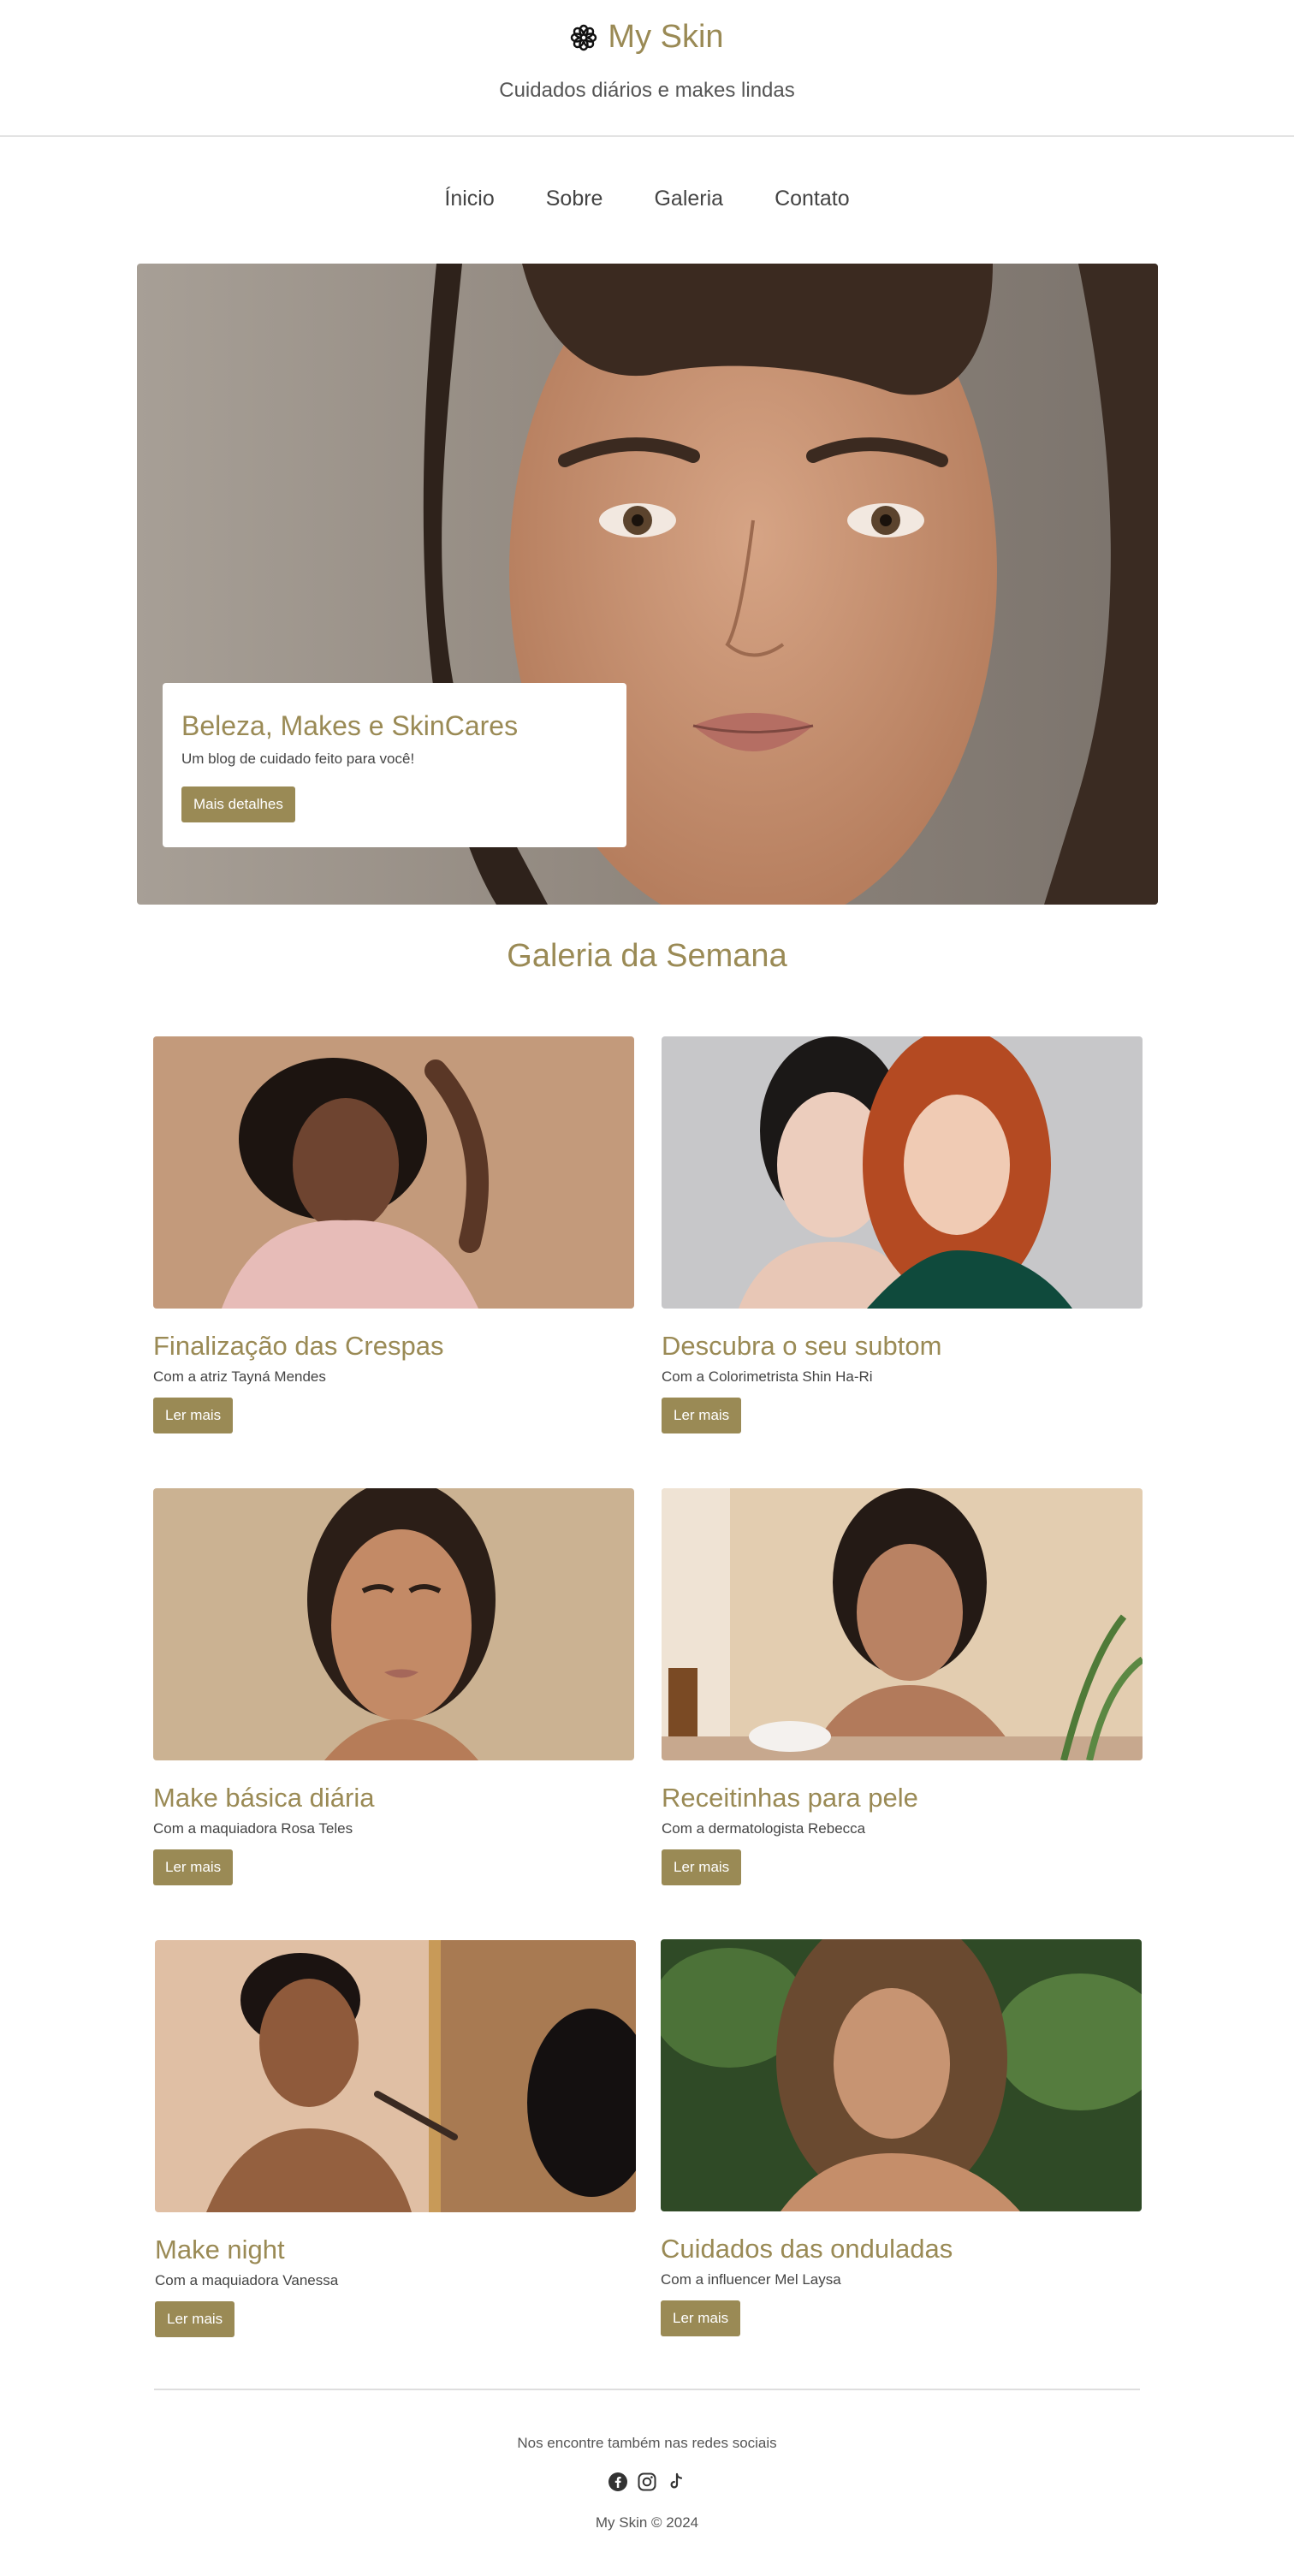 The width and height of the screenshot is (1294, 2576). Describe the element at coordinates (220, 2249) in the screenshot. I see `card-title: Make night` at that location.